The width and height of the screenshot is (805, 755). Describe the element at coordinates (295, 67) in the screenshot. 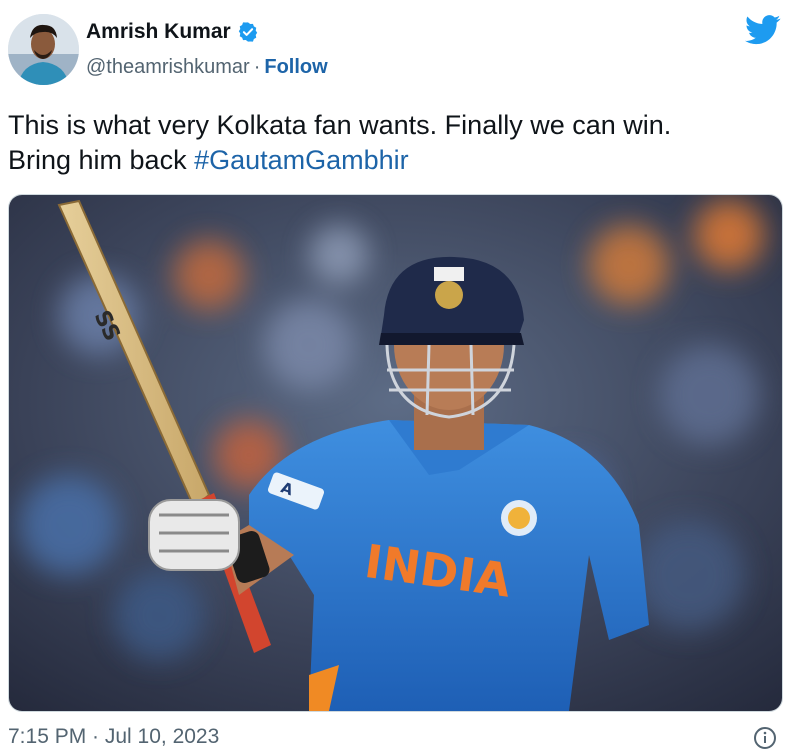

I see `follow-button: Follow` at that location.